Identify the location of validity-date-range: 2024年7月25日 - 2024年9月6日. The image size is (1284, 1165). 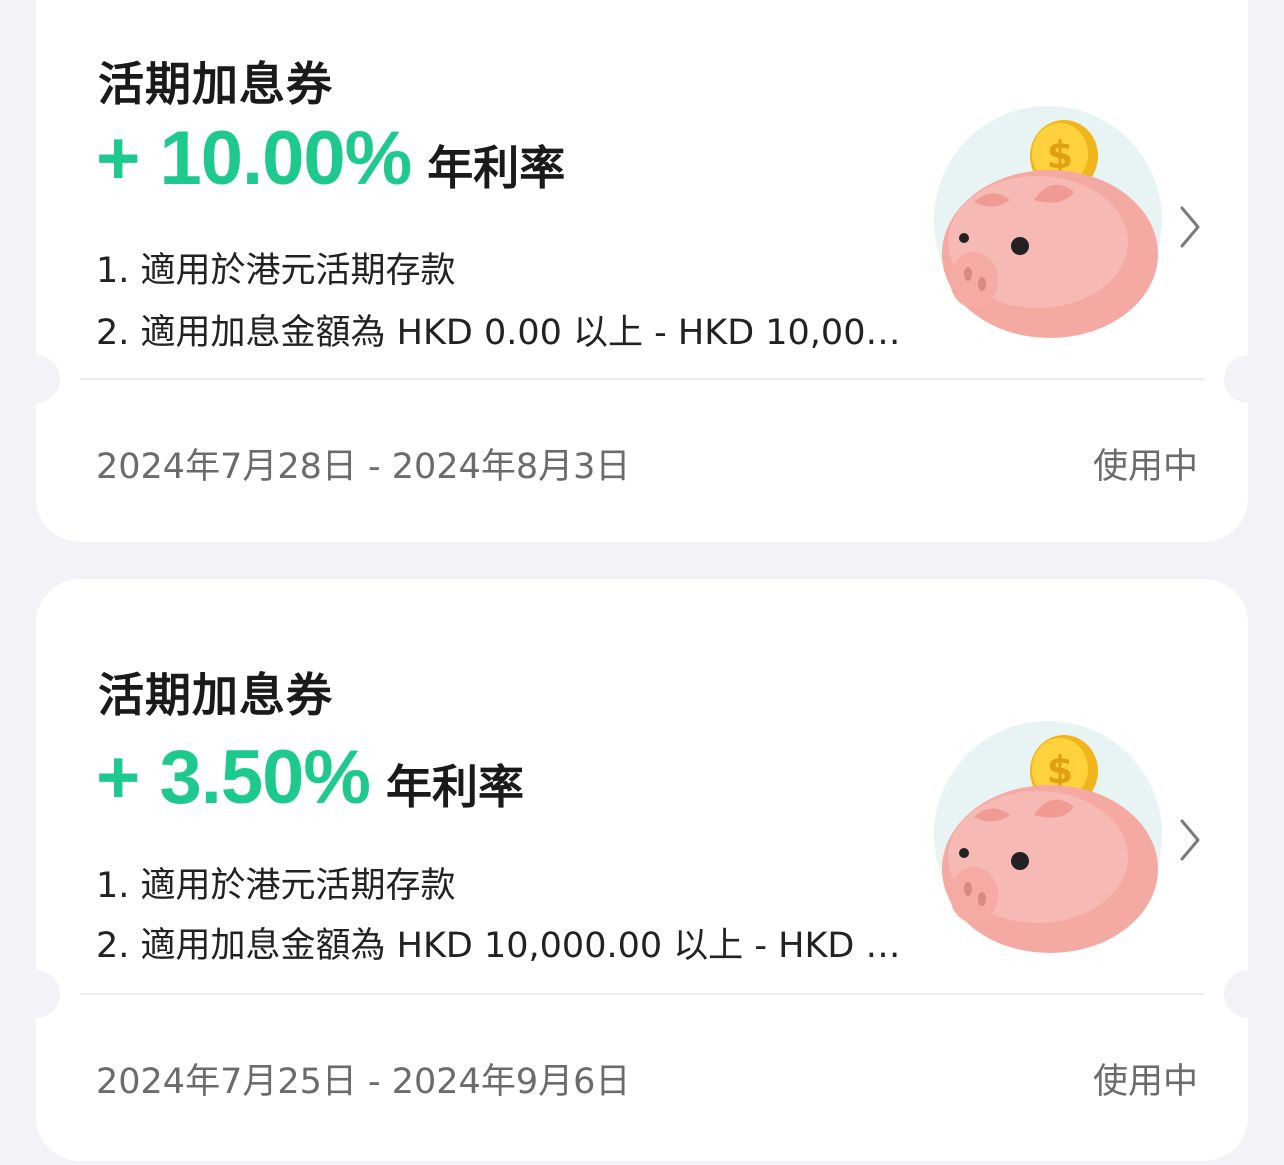
(363, 1082).